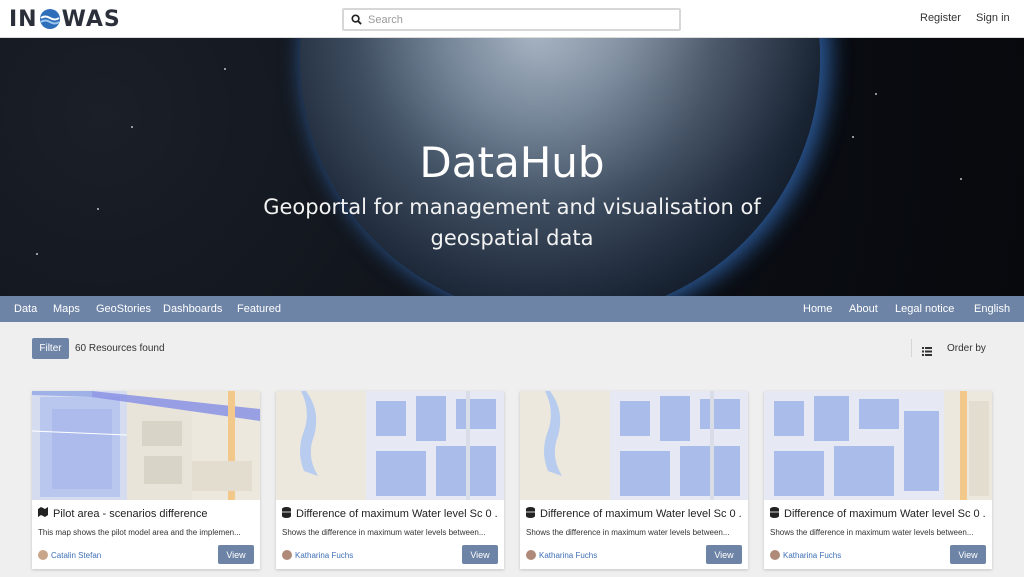 The height and width of the screenshot is (577, 1024). I want to click on top-header: IN WAS Register Sign in, so click(512, 19).